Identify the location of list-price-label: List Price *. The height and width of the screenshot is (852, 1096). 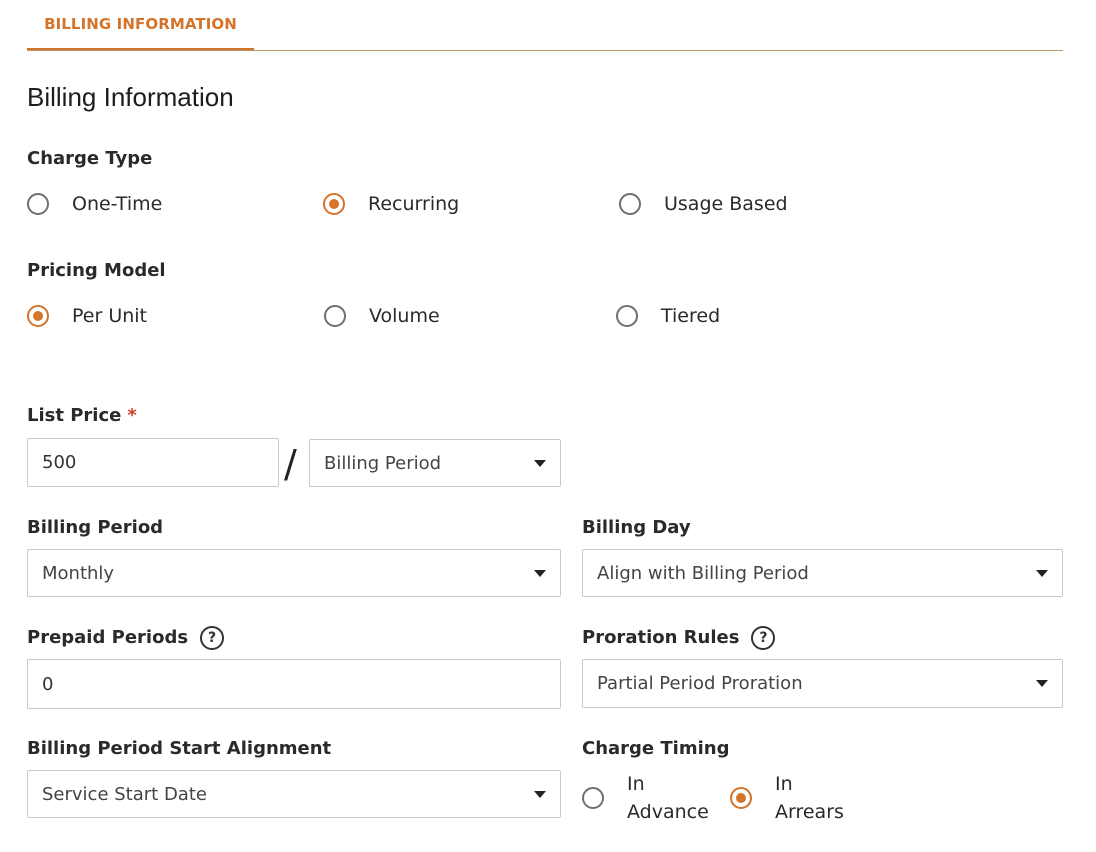
(82, 415).